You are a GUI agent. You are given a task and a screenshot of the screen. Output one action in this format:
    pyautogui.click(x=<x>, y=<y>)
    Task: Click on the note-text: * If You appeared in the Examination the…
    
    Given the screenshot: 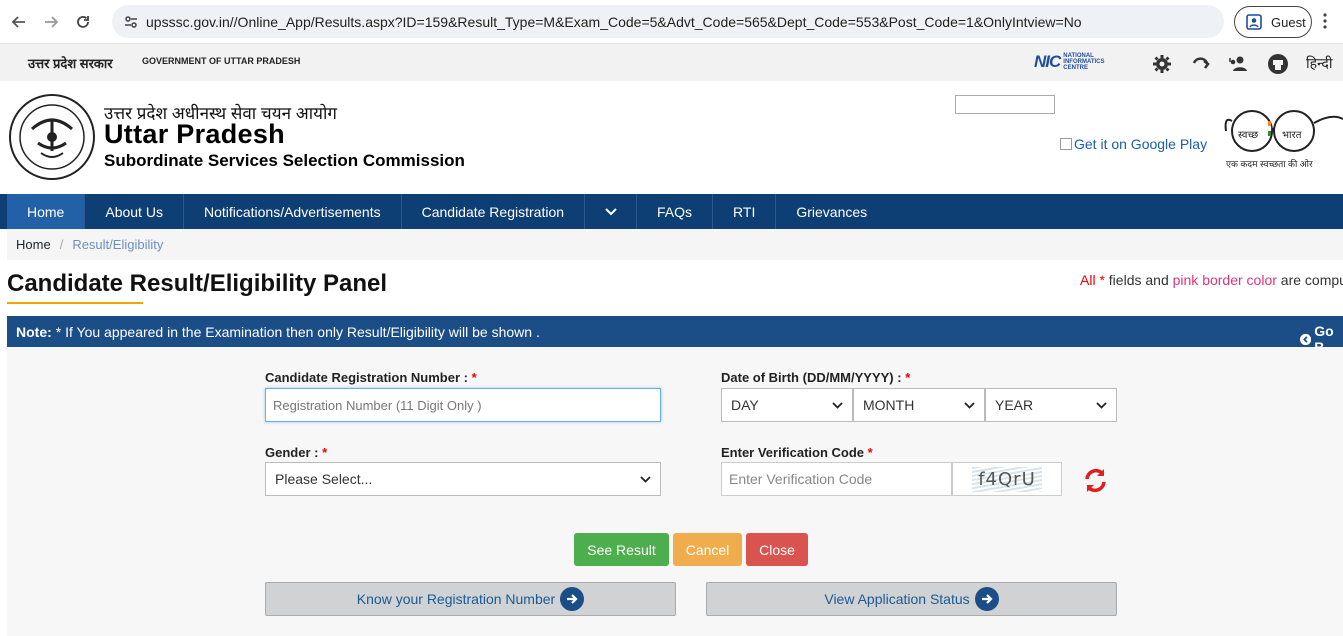 What is the action you would take?
    pyautogui.click(x=297, y=331)
    